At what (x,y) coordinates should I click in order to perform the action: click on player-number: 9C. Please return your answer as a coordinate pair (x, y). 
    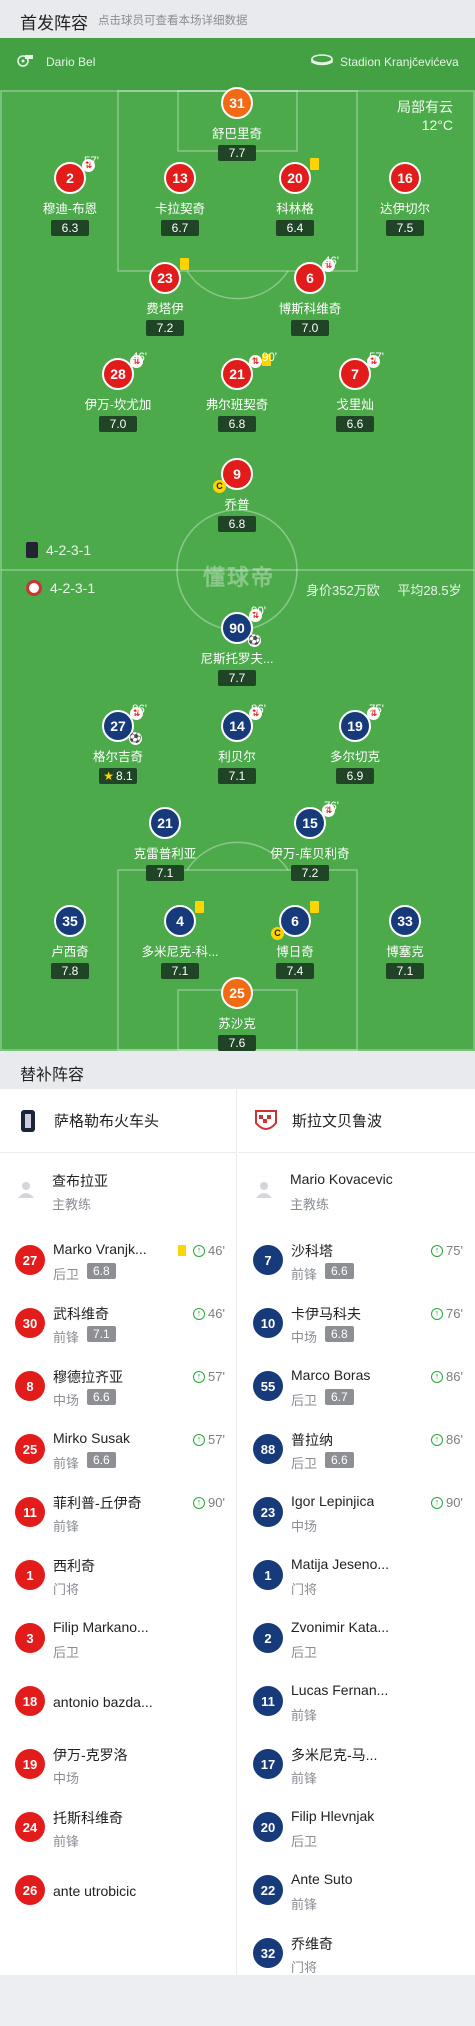
    Looking at the image, I should click on (233, 475).